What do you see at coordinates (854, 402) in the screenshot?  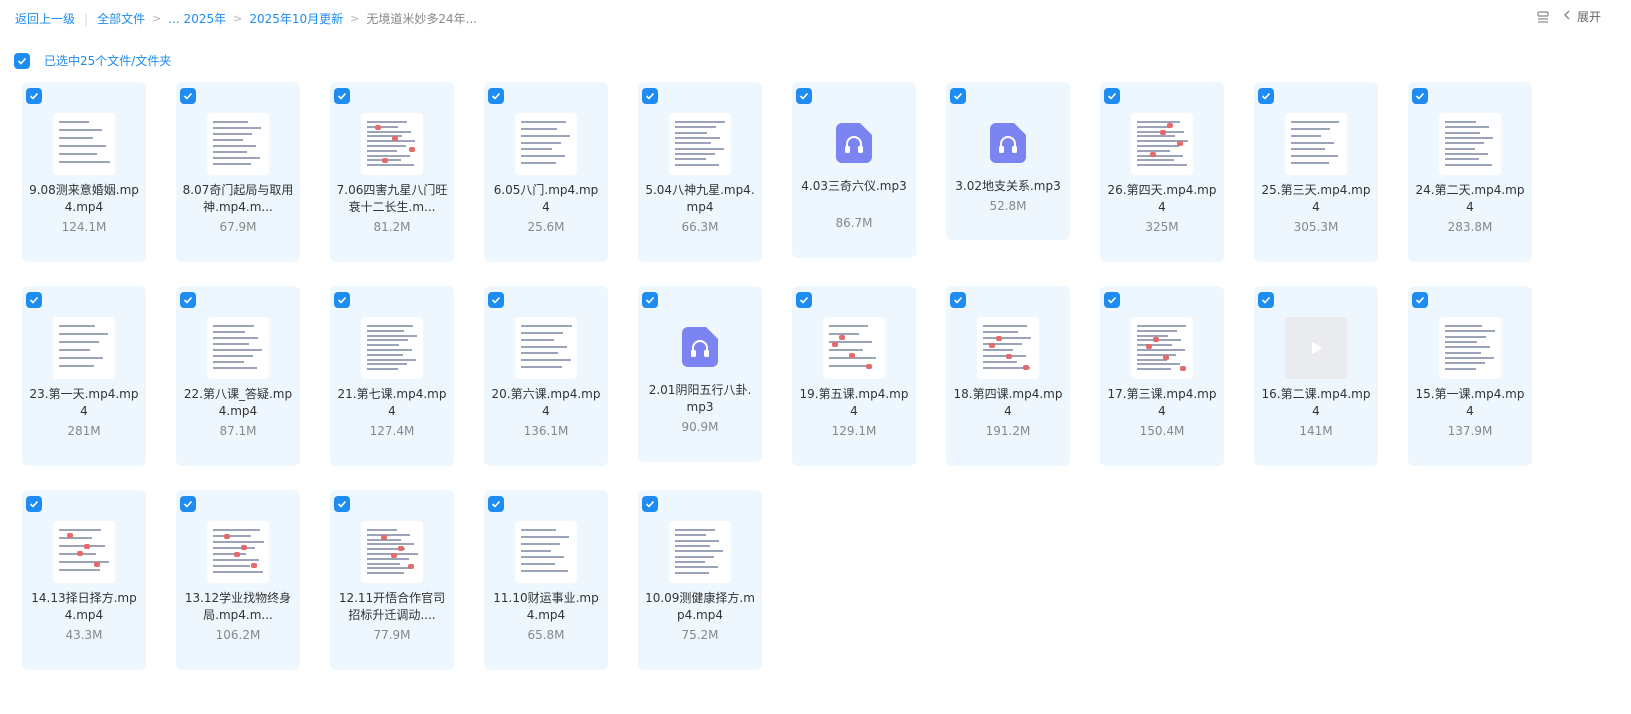 I see `file-name: 19.第五课.mp4.mp4` at bounding box center [854, 402].